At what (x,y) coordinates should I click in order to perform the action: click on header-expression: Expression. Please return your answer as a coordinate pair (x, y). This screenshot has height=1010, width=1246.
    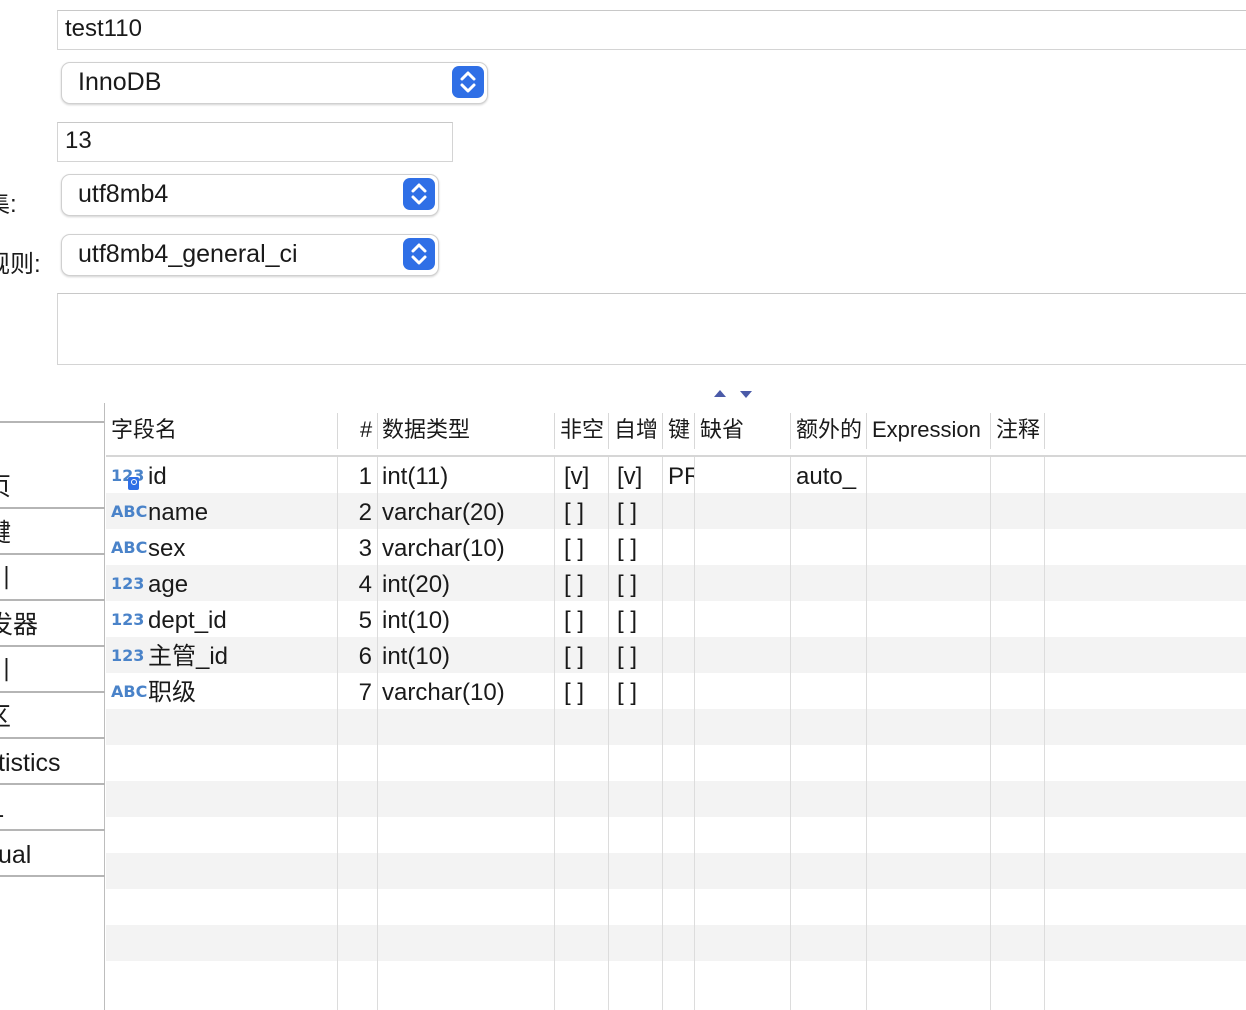
    Looking at the image, I should click on (926, 430).